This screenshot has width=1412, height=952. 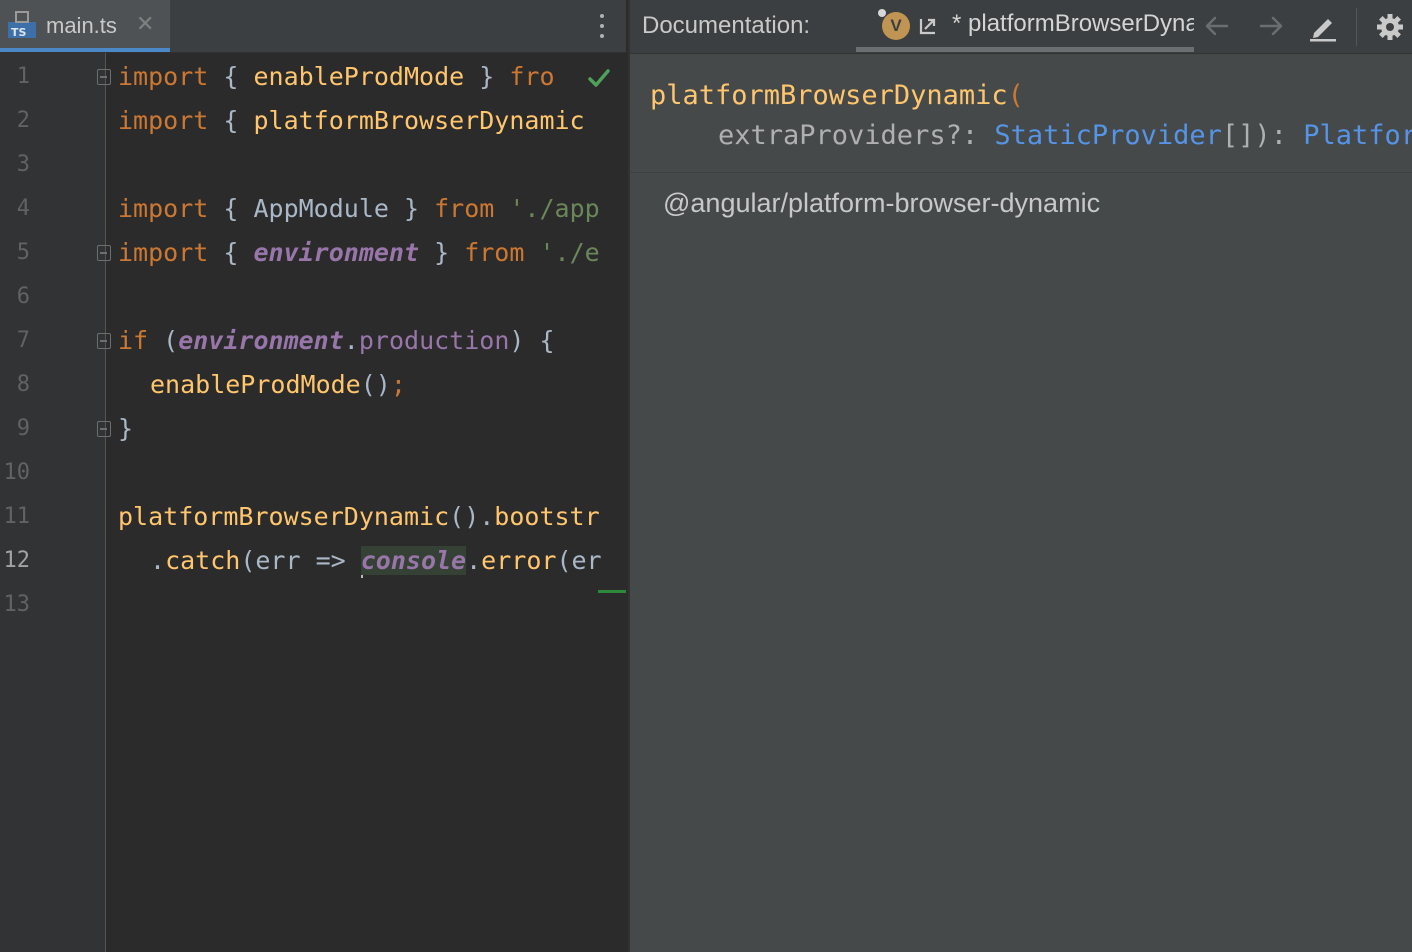 What do you see at coordinates (126, 428) in the screenshot?
I see `code-line-9: }` at bounding box center [126, 428].